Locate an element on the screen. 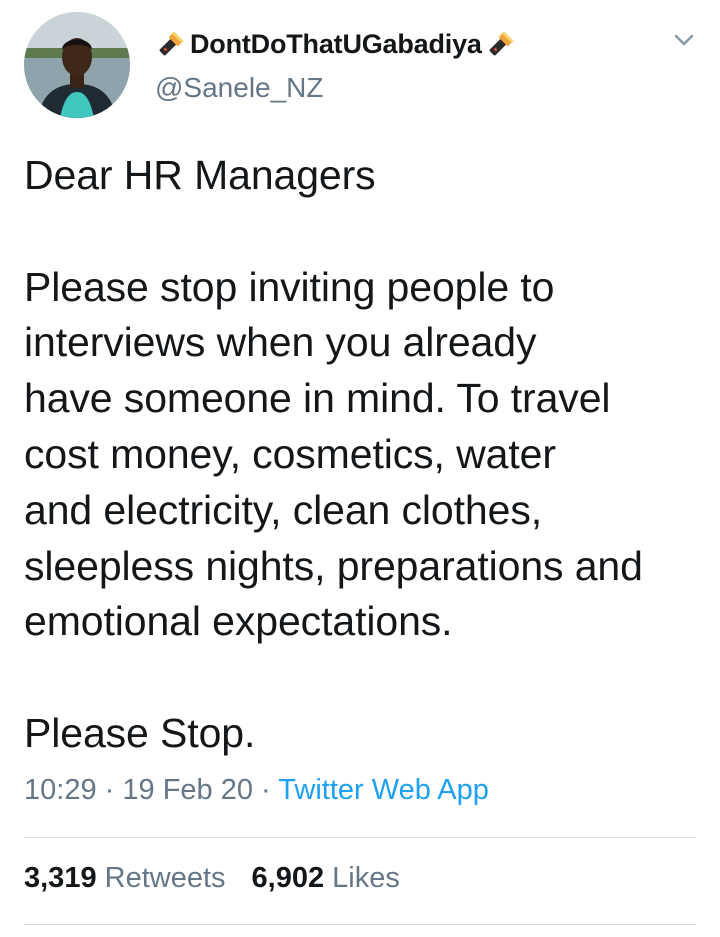  tweet-line: Please stop inviting people to is located at coordinates (289, 286).